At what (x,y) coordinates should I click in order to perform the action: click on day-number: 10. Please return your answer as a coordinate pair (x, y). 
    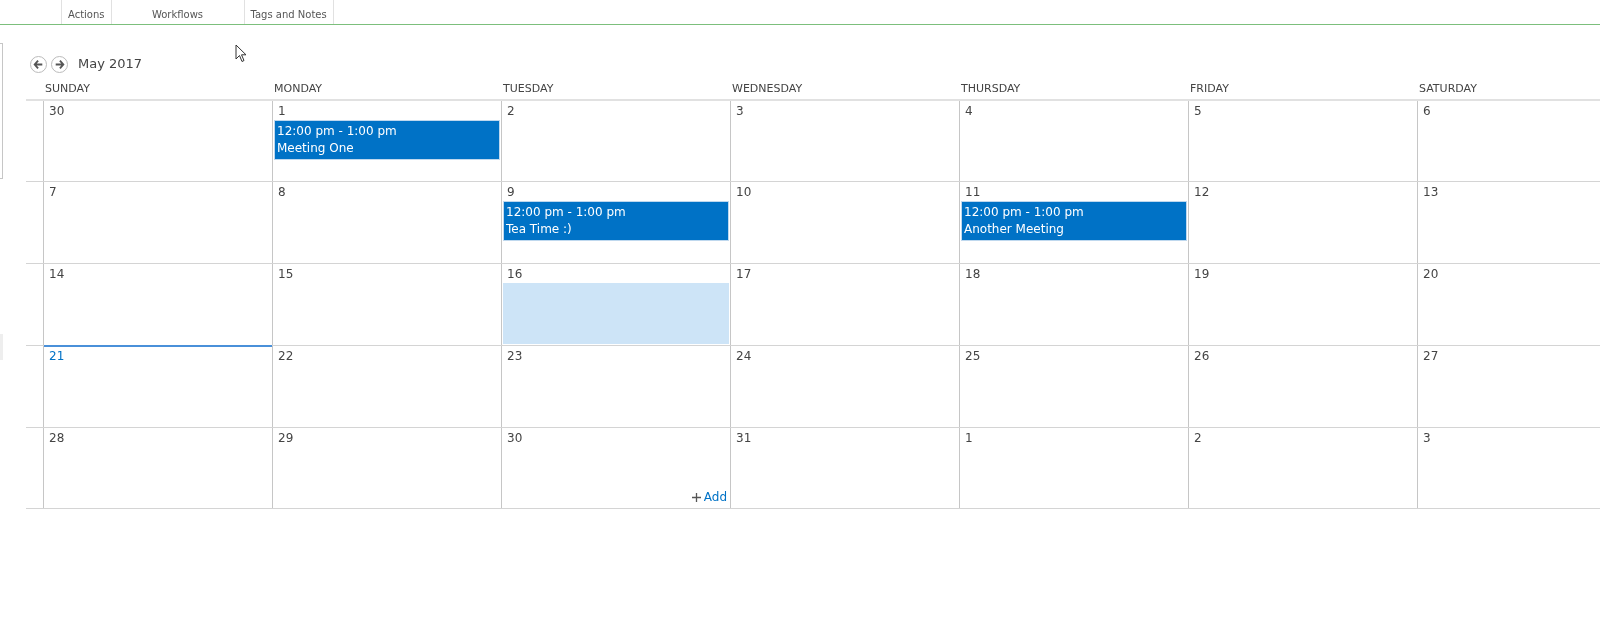
    Looking at the image, I should click on (743, 192).